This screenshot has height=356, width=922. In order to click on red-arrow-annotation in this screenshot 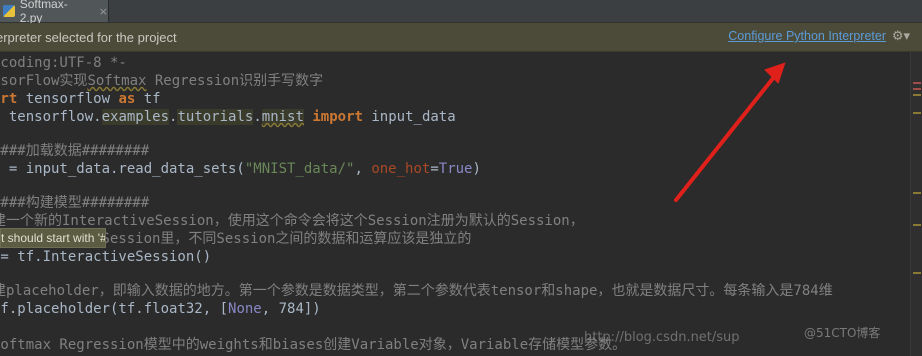, I will do `click(730, 132)`.